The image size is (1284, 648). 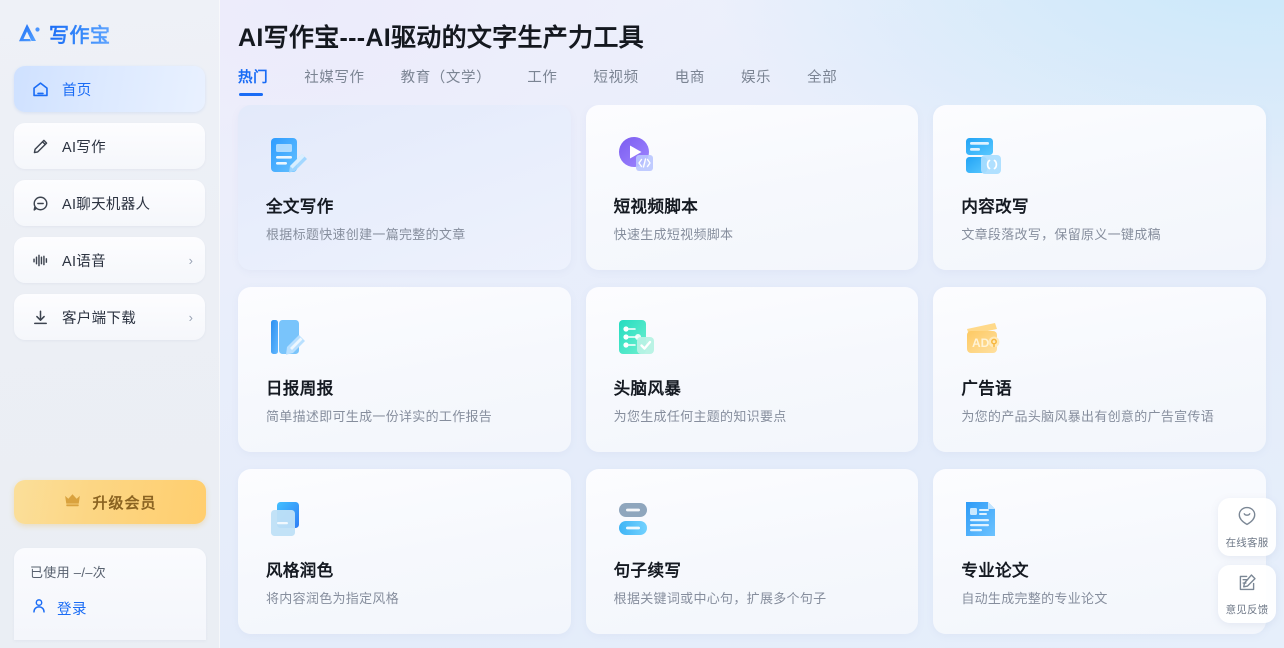 I want to click on waveform-icon, so click(x=40, y=260).